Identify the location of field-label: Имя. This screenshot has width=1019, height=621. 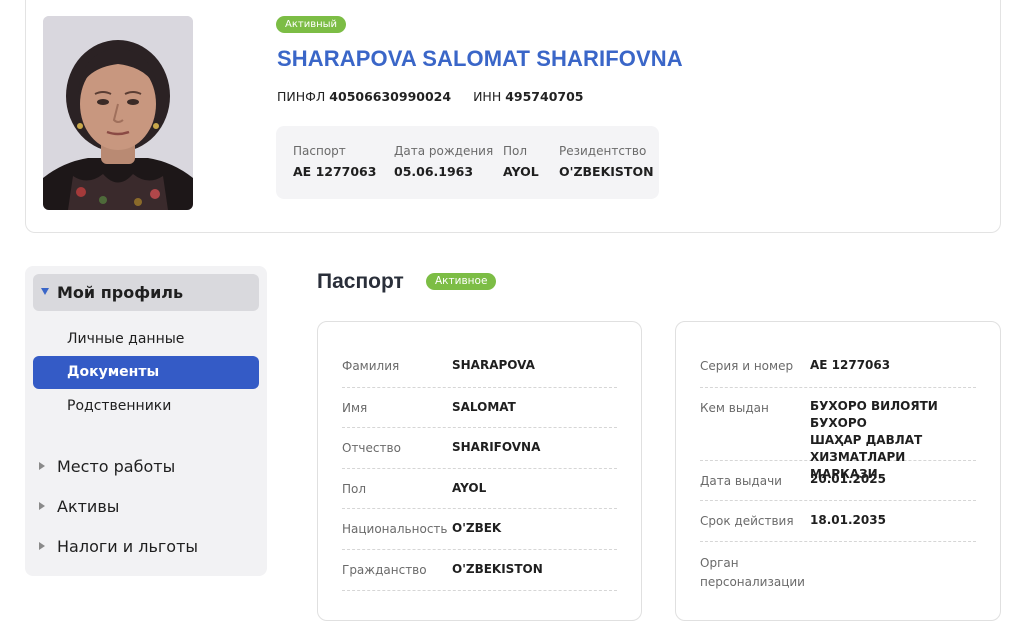
(355, 408).